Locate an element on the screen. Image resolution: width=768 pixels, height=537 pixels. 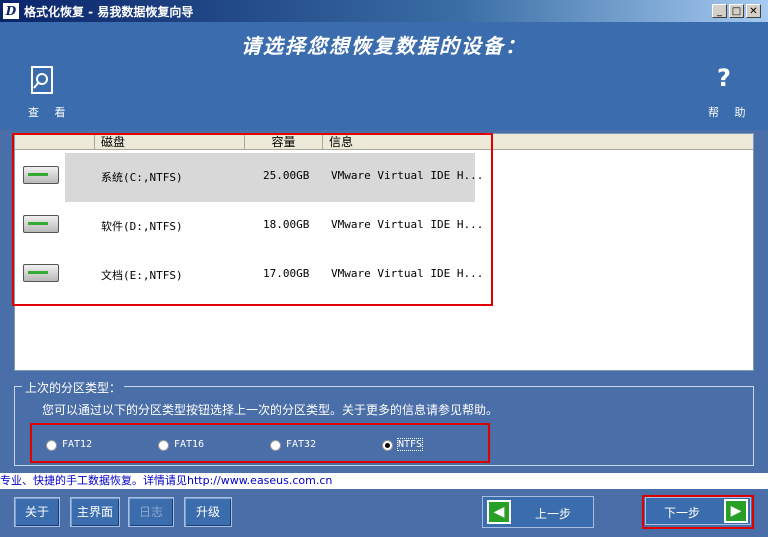
upgrade-button: 升级 is located at coordinates (208, 512).